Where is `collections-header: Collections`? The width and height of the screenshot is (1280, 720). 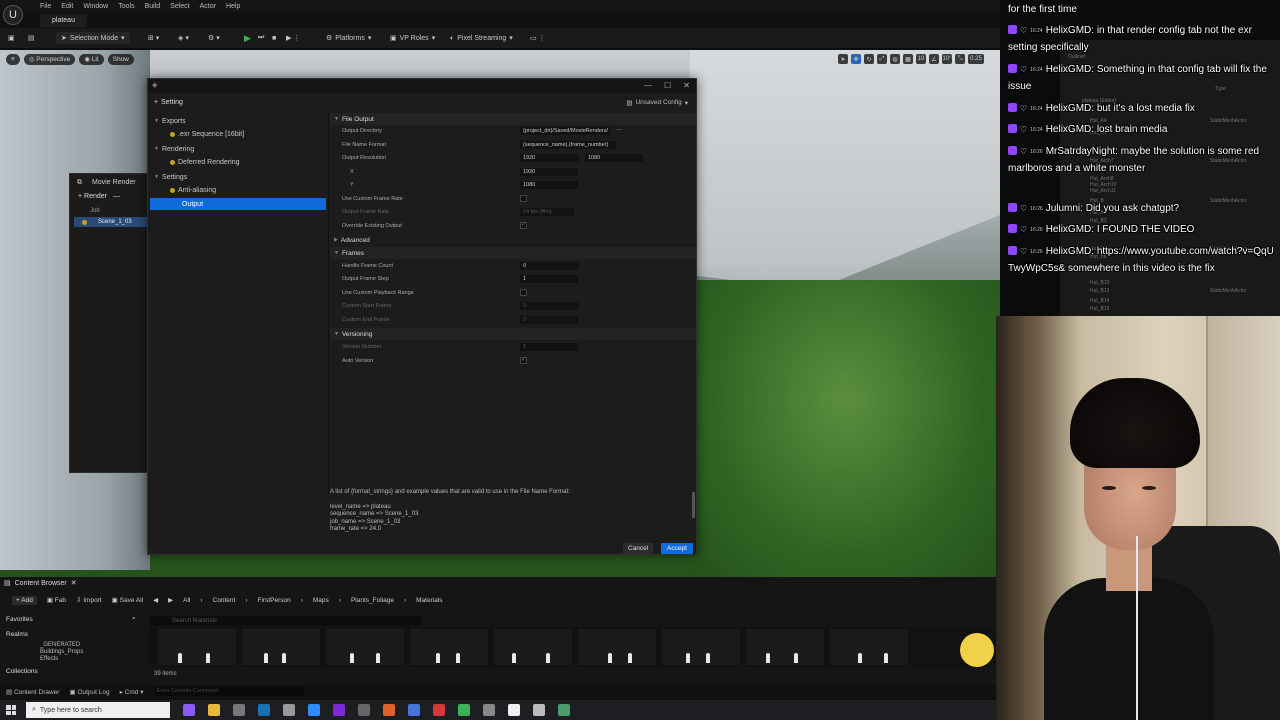 collections-header: Collections is located at coordinates (22, 671).